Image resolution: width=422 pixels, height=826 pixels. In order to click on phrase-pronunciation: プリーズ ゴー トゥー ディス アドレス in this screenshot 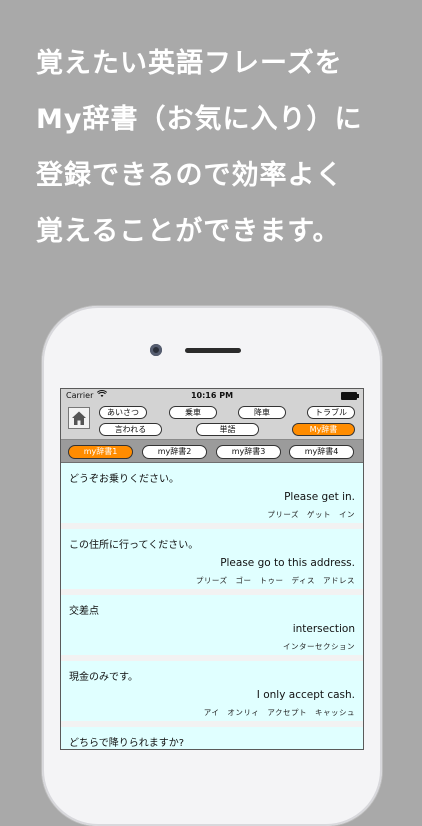, I will do `click(275, 580)`.